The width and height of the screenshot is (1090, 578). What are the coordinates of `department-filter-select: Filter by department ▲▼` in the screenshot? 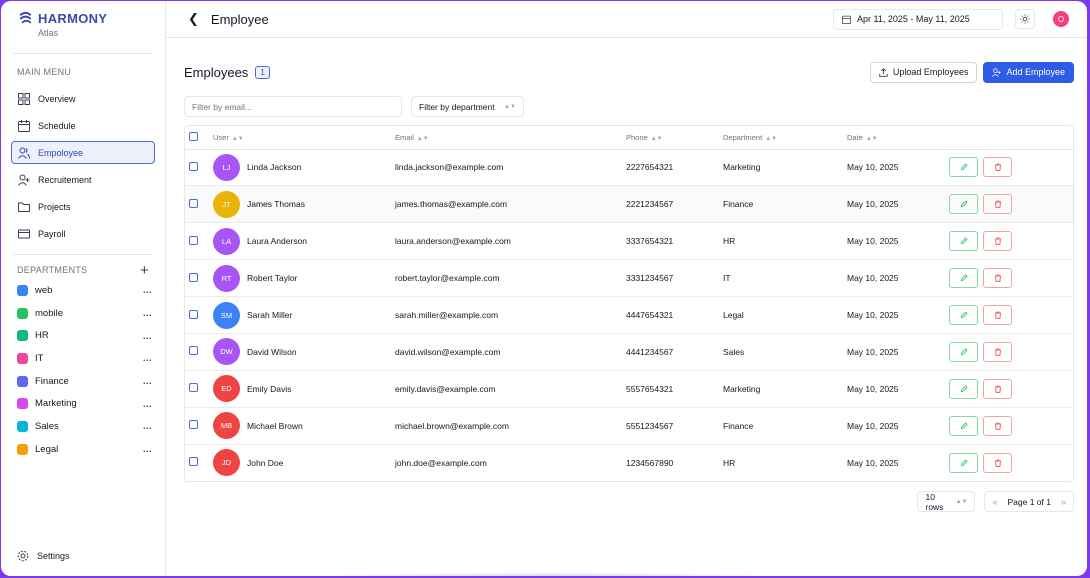 It's located at (467, 106).